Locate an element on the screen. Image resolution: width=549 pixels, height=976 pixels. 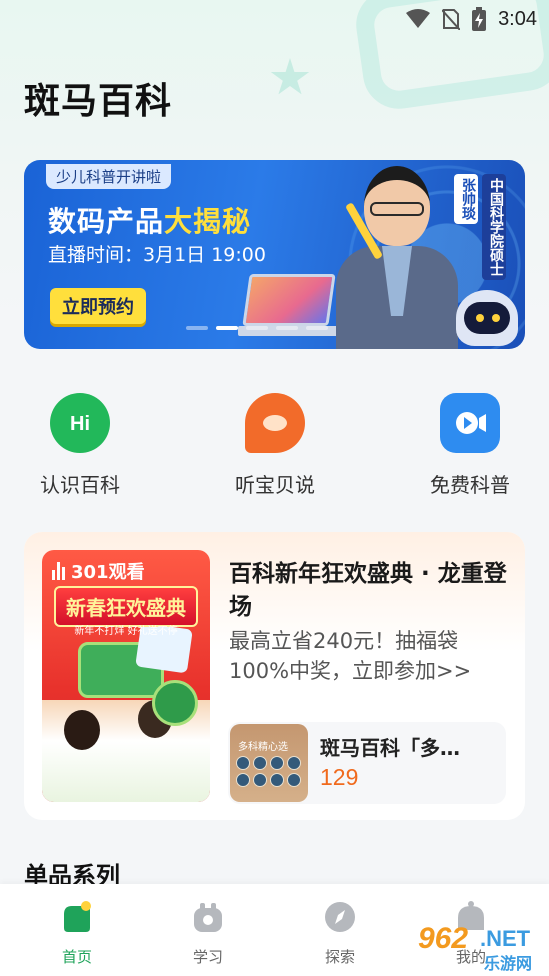
no-sim-icon is located at coordinates (451, 19).